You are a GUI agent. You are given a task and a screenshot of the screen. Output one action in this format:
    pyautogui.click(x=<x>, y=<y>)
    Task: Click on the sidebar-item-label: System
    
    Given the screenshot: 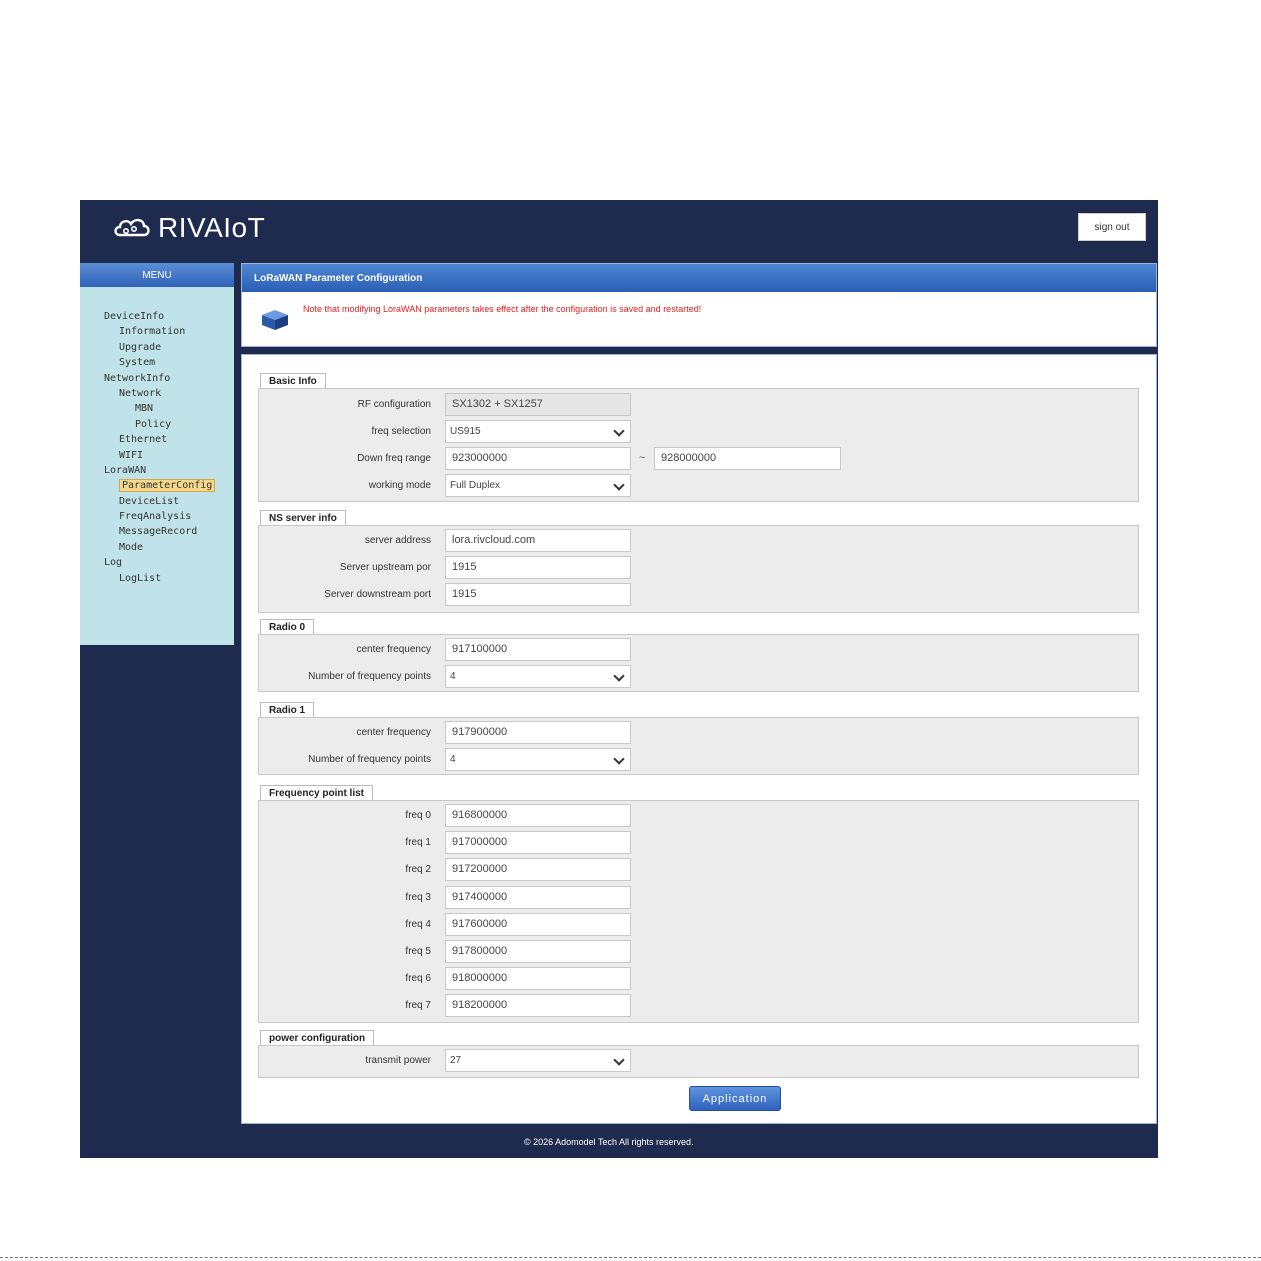 What is the action you would take?
    pyautogui.click(x=137, y=363)
    